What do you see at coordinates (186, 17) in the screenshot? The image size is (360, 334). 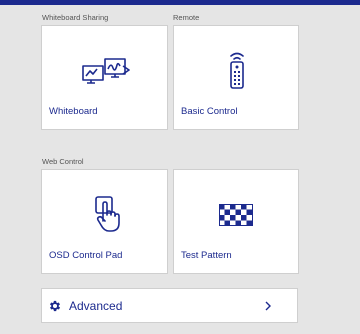 I see `section-label-remote: Remote` at bounding box center [186, 17].